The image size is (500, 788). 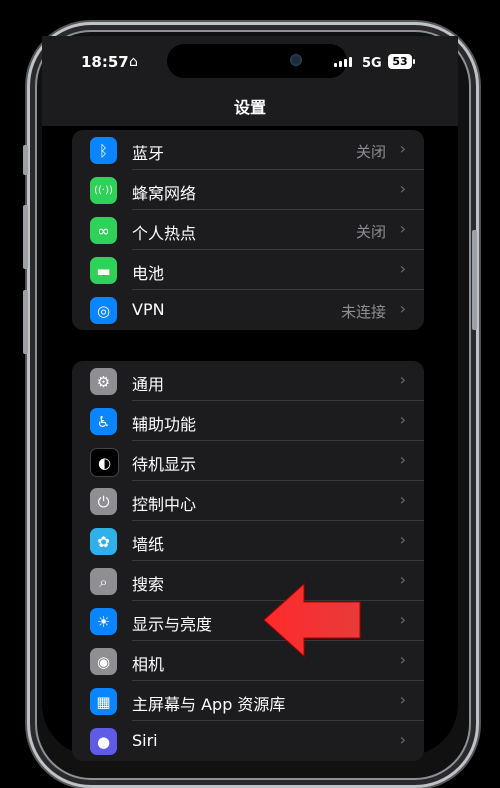 I want to click on settings-row-label: 搜索, so click(x=148, y=584).